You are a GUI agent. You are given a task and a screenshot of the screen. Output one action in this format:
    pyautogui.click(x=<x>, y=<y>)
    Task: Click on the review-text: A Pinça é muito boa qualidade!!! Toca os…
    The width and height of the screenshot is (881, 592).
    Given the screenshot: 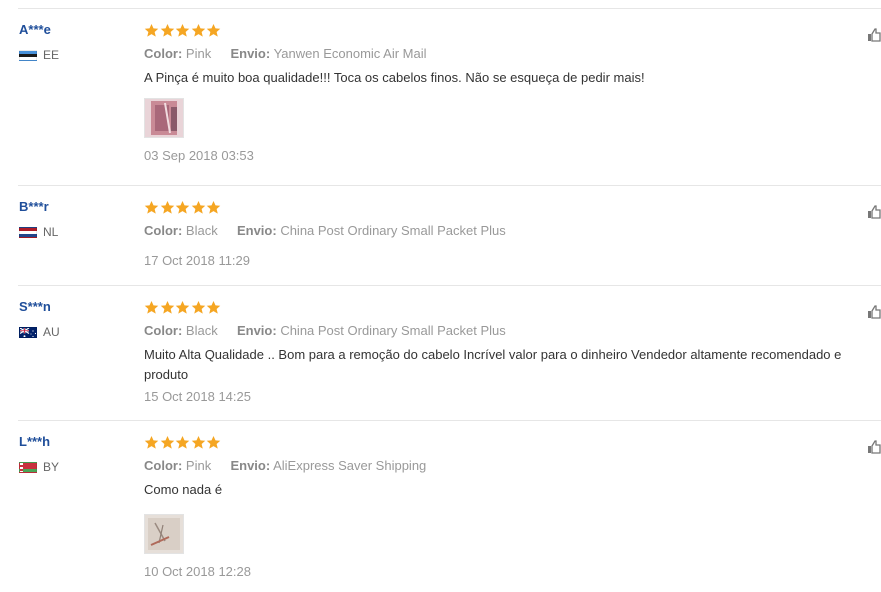 What is the action you would take?
    pyautogui.click(x=394, y=77)
    